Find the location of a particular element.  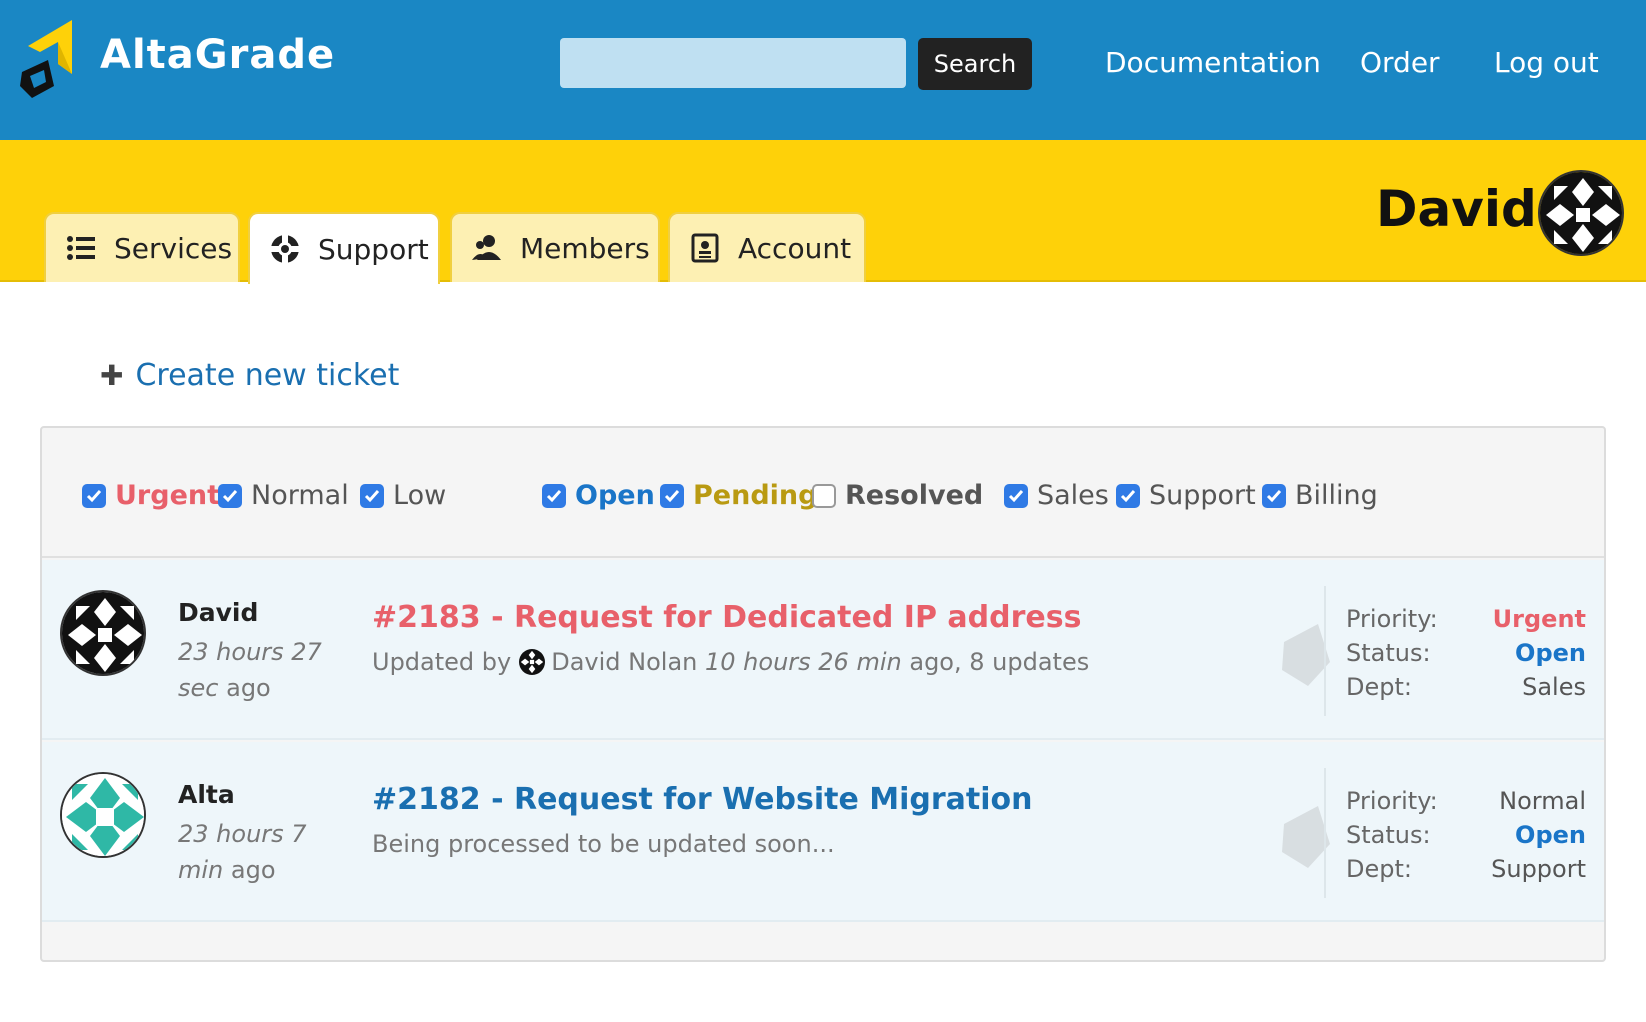

filter-label: Support is located at coordinates (1202, 495).